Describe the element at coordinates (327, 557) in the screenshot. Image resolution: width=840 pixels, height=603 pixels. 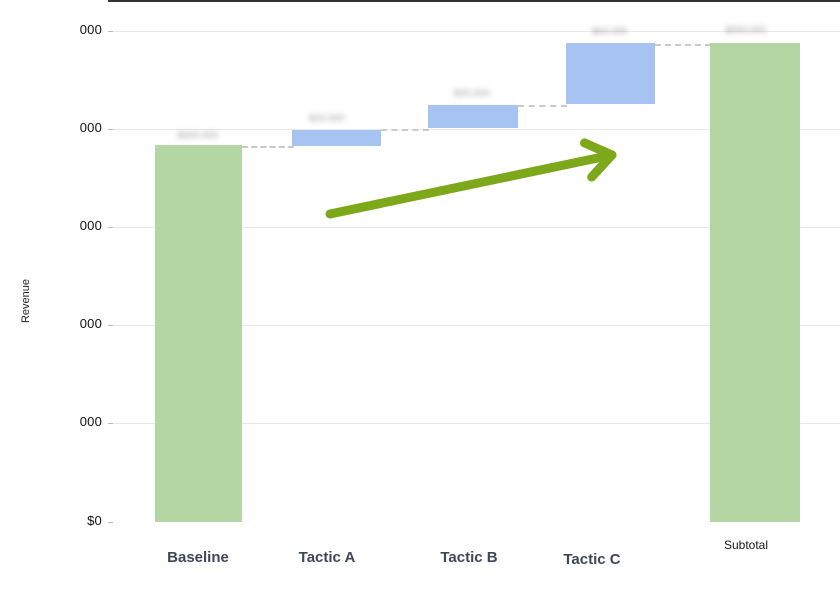
I see `category-label-tactic-a: Tactic A` at that location.